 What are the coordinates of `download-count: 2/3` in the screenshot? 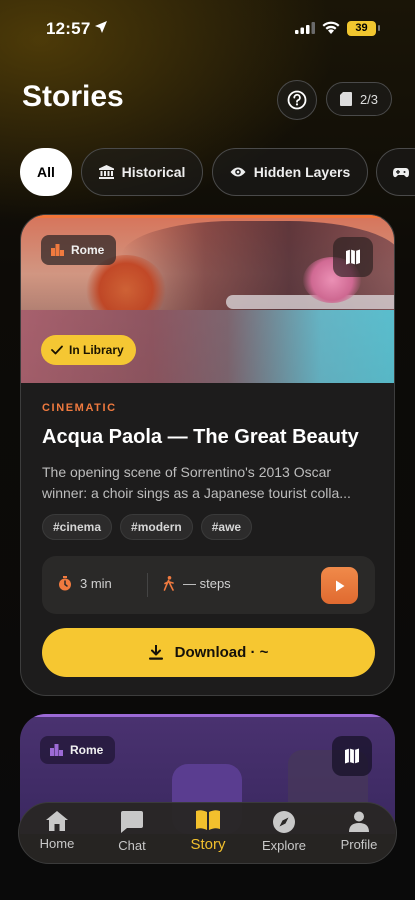 It's located at (369, 99).